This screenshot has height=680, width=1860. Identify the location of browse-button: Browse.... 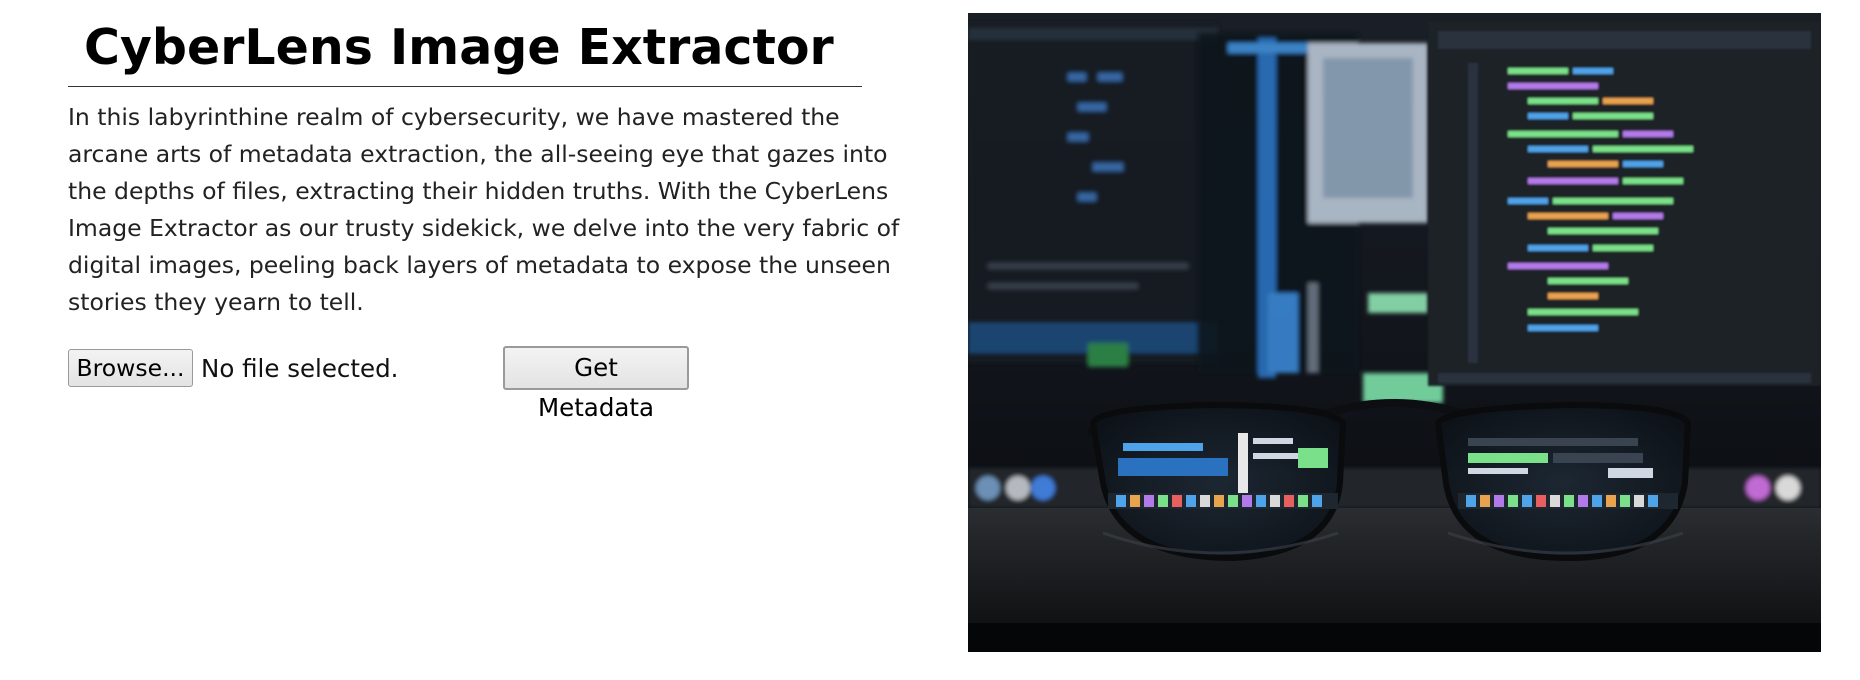
(130, 368).